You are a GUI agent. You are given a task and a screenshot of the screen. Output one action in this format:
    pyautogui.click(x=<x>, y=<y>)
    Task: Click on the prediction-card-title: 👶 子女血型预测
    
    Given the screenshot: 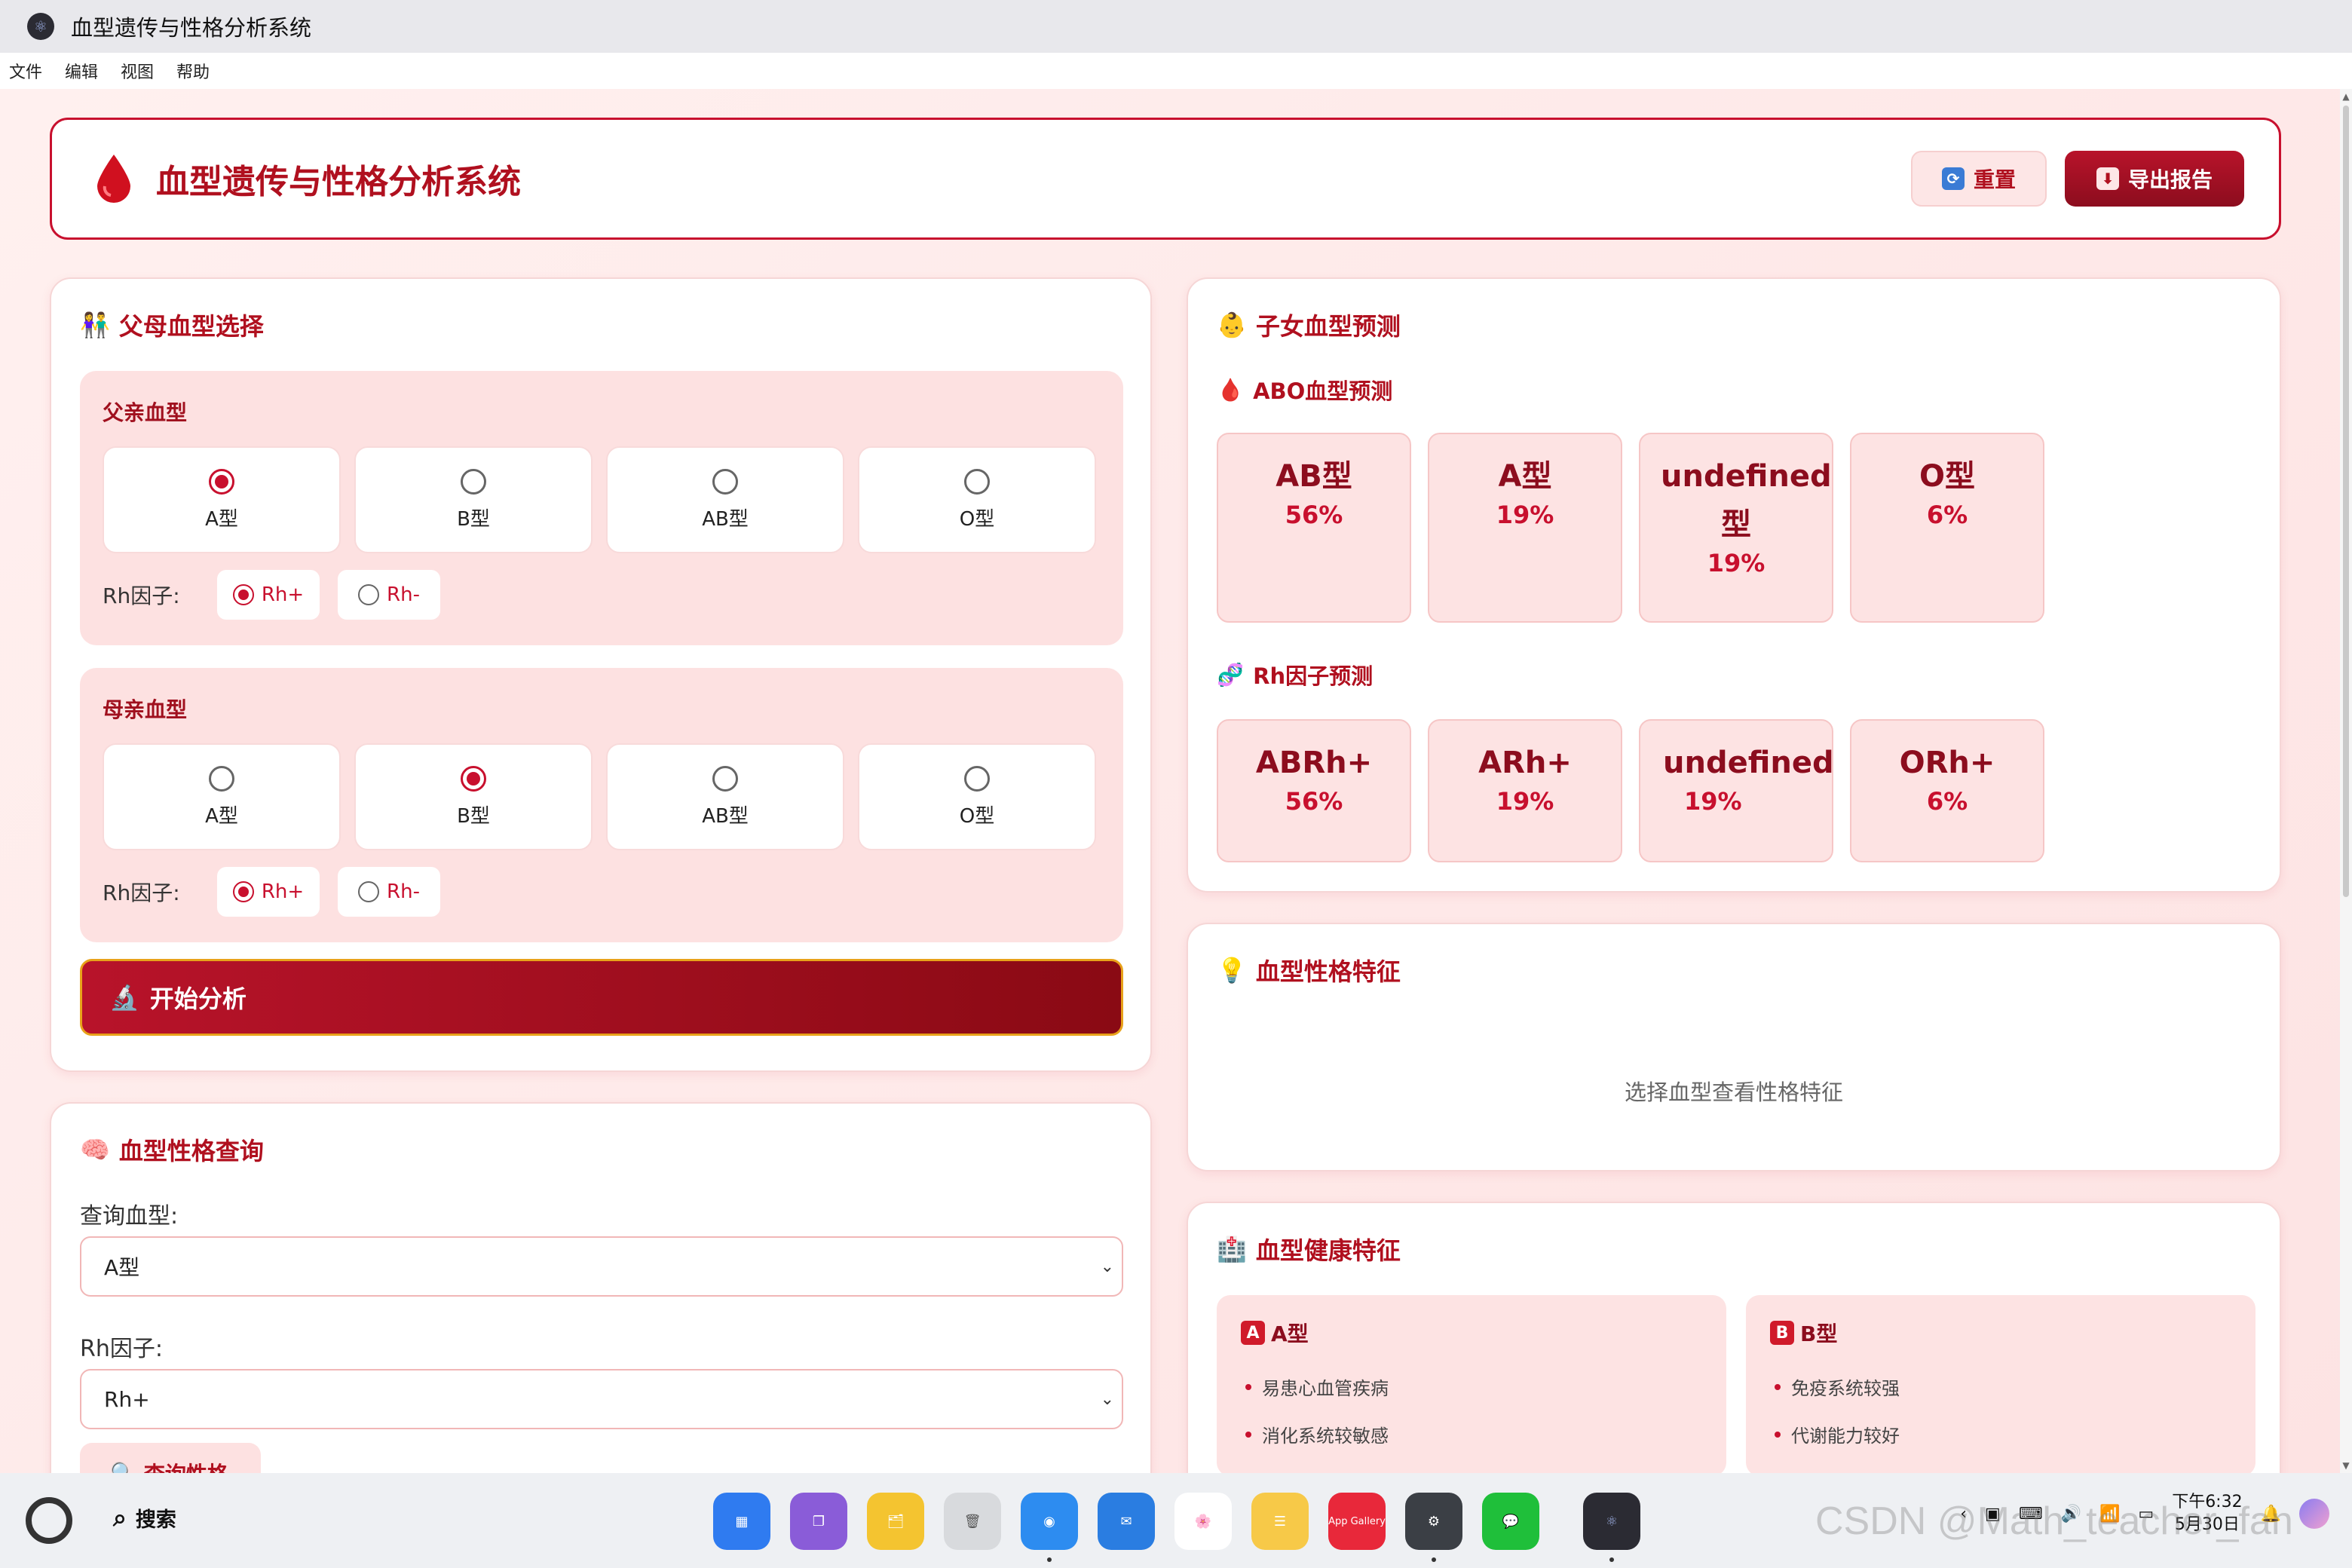 What is the action you would take?
    pyautogui.click(x=1309, y=325)
    